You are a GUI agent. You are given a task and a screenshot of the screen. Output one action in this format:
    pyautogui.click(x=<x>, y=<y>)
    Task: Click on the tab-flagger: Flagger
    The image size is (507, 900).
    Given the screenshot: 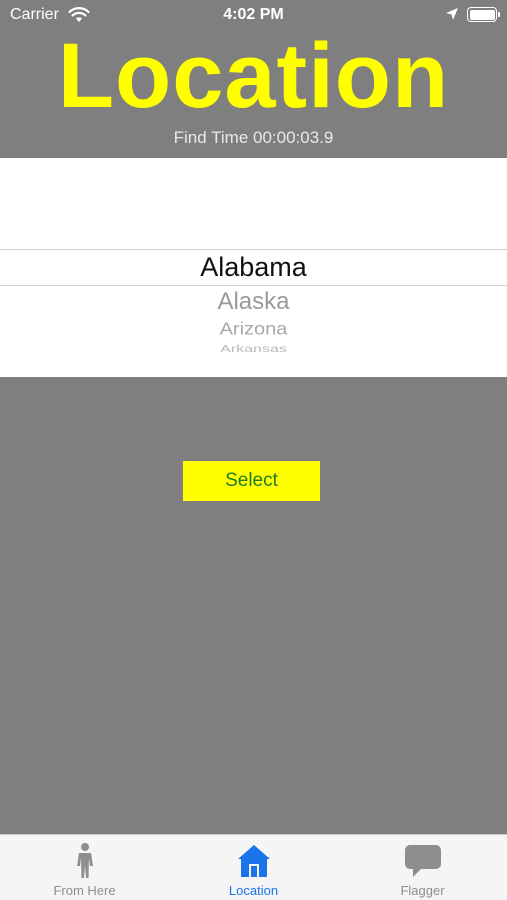 What is the action you would take?
    pyautogui.click(x=422, y=867)
    